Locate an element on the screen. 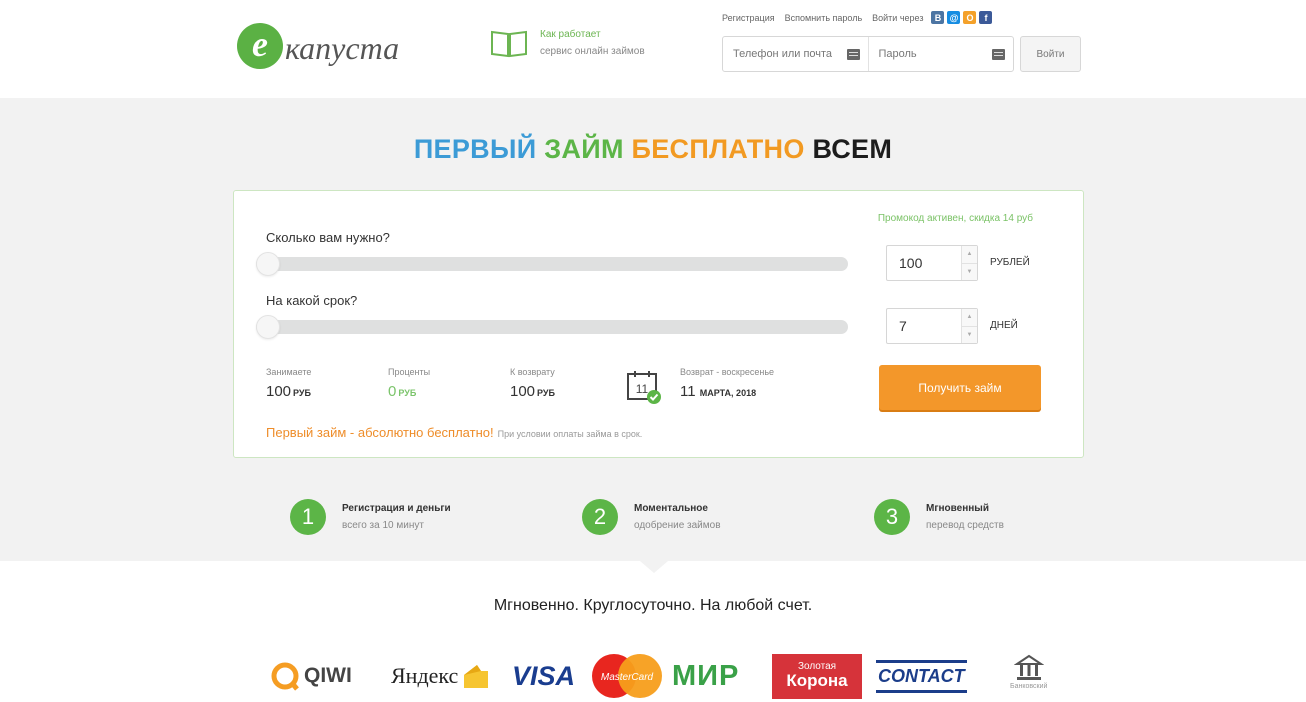  logo: e капуста is located at coordinates (318, 46).